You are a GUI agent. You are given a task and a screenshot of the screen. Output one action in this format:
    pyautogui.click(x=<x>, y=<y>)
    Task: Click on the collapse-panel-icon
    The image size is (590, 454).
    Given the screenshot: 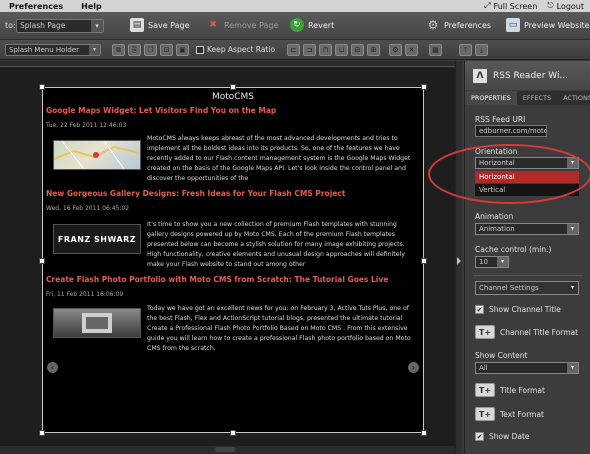 What is the action you would take?
    pyautogui.click(x=459, y=261)
    